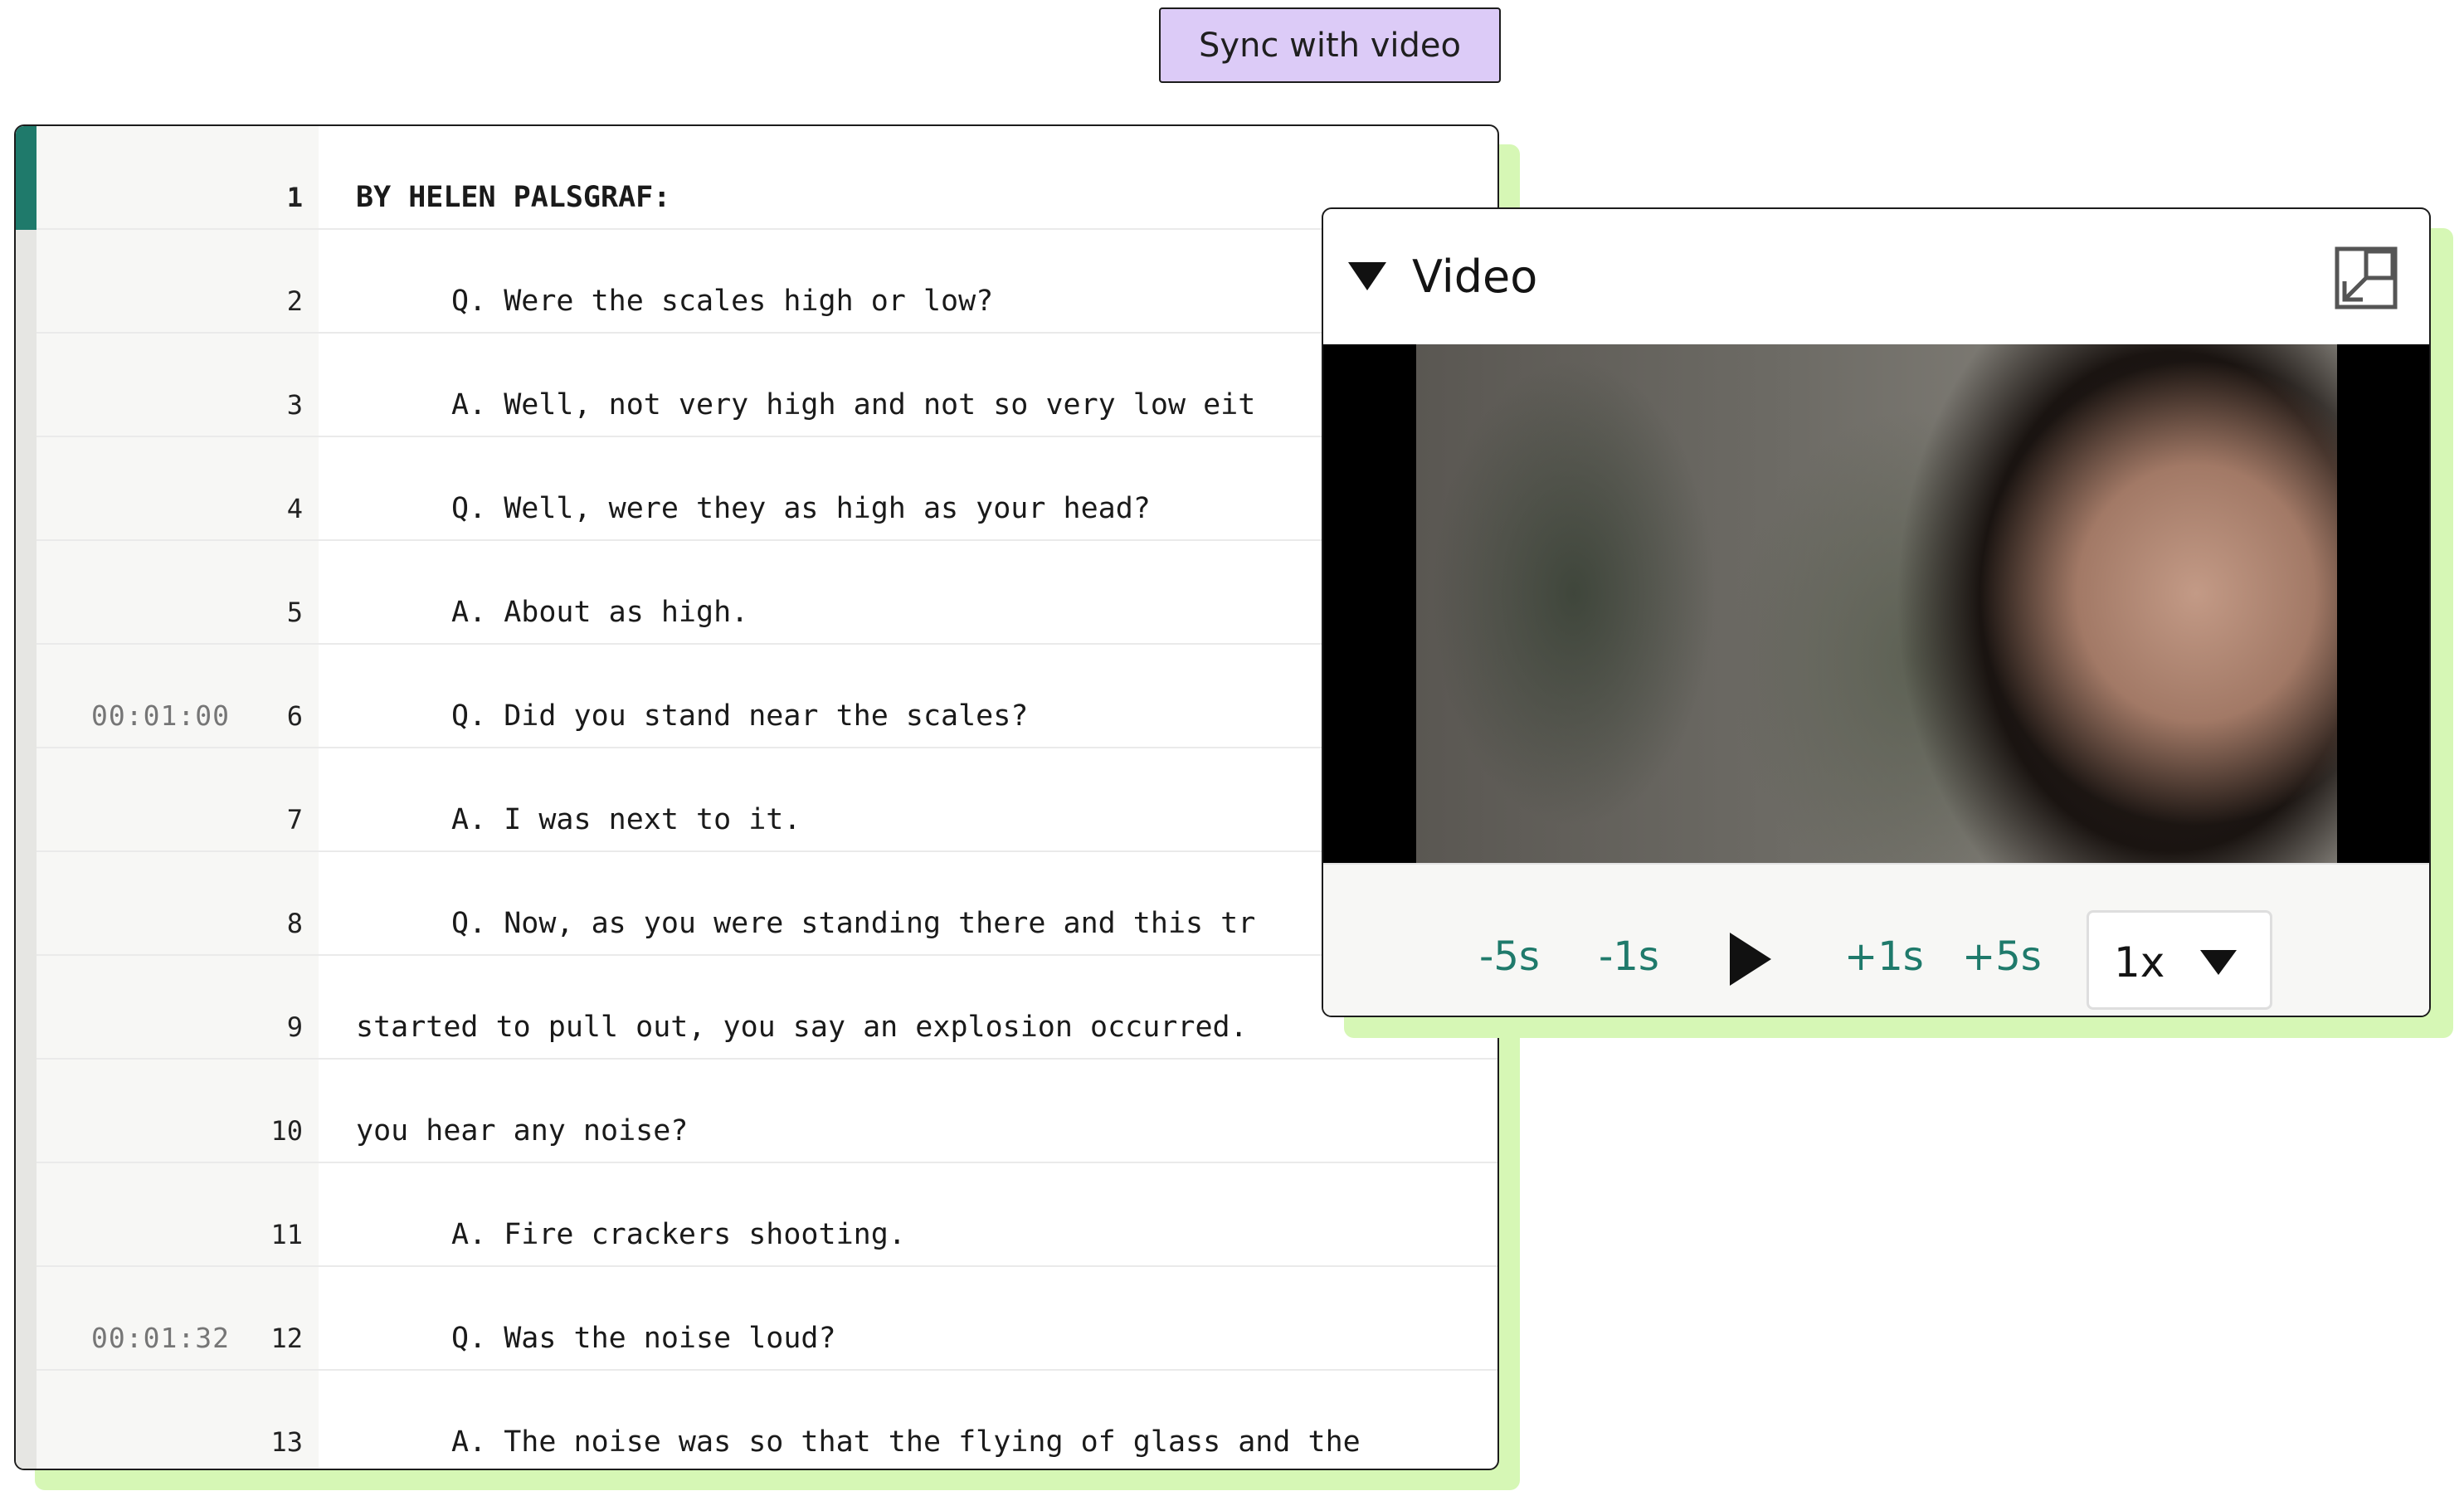 The height and width of the screenshot is (1491, 2464). I want to click on video-controls: -5s -1s +1s +5s 1x, so click(1876, 939).